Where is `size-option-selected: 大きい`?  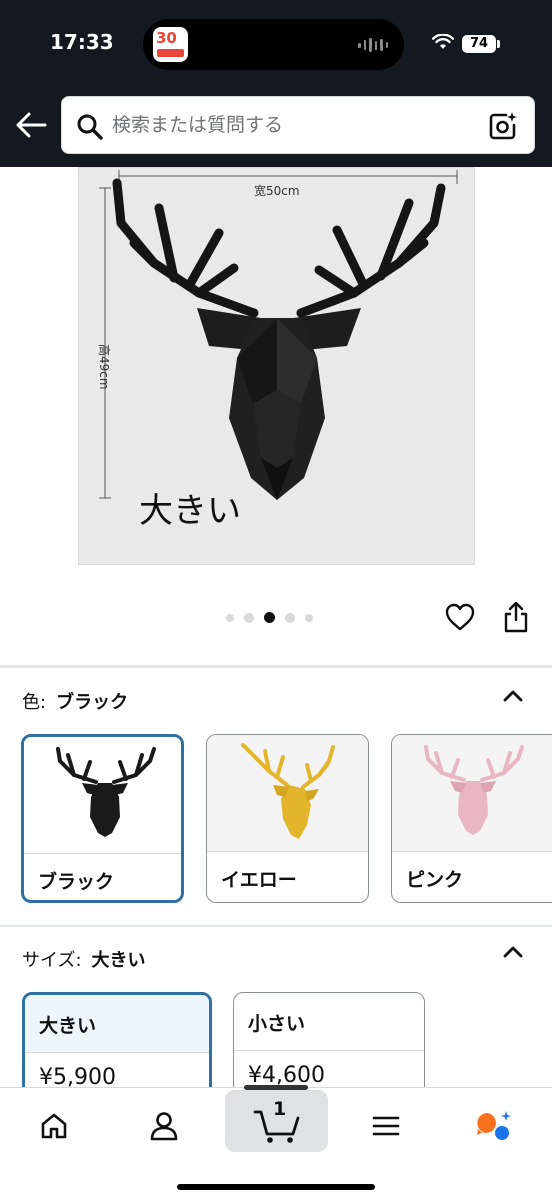
size-option-selected: 大きい is located at coordinates (118, 960).